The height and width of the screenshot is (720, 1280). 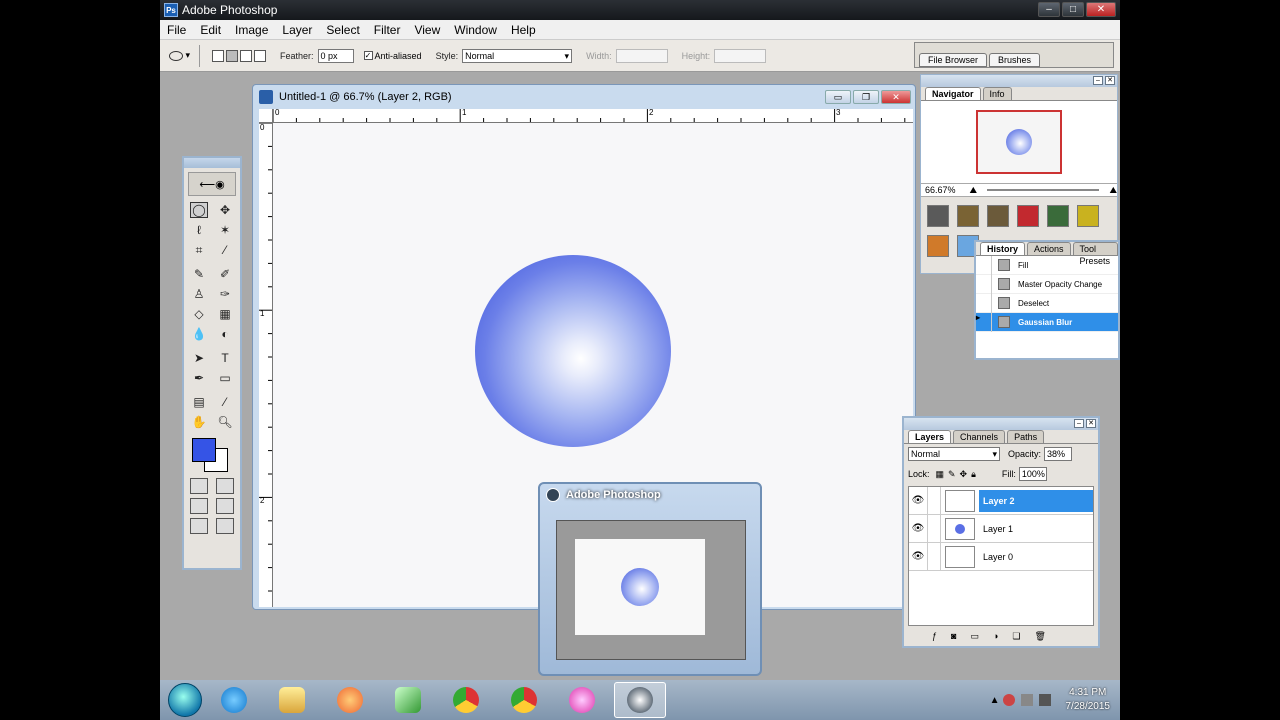 I want to click on network-icon, so click(x=1026, y=700).